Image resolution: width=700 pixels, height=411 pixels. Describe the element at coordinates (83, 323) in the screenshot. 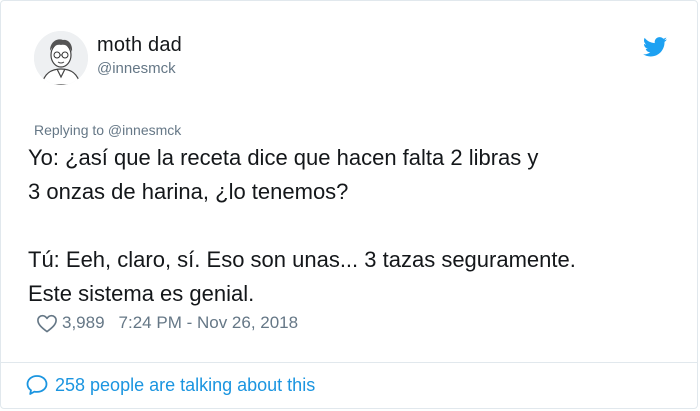

I see `like-count: 3,989` at that location.